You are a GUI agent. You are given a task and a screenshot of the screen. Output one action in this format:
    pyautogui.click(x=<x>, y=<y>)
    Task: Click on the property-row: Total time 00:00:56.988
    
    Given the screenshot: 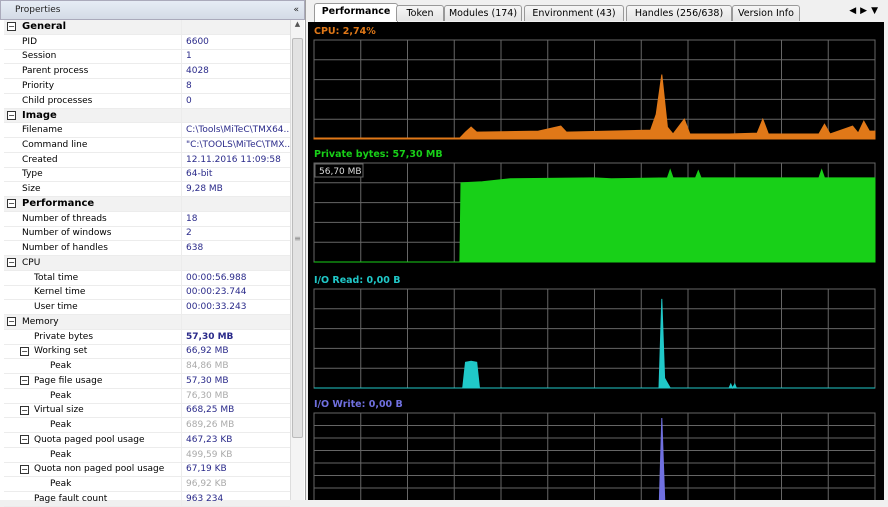 What is the action you would take?
    pyautogui.click(x=147, y=278)
    